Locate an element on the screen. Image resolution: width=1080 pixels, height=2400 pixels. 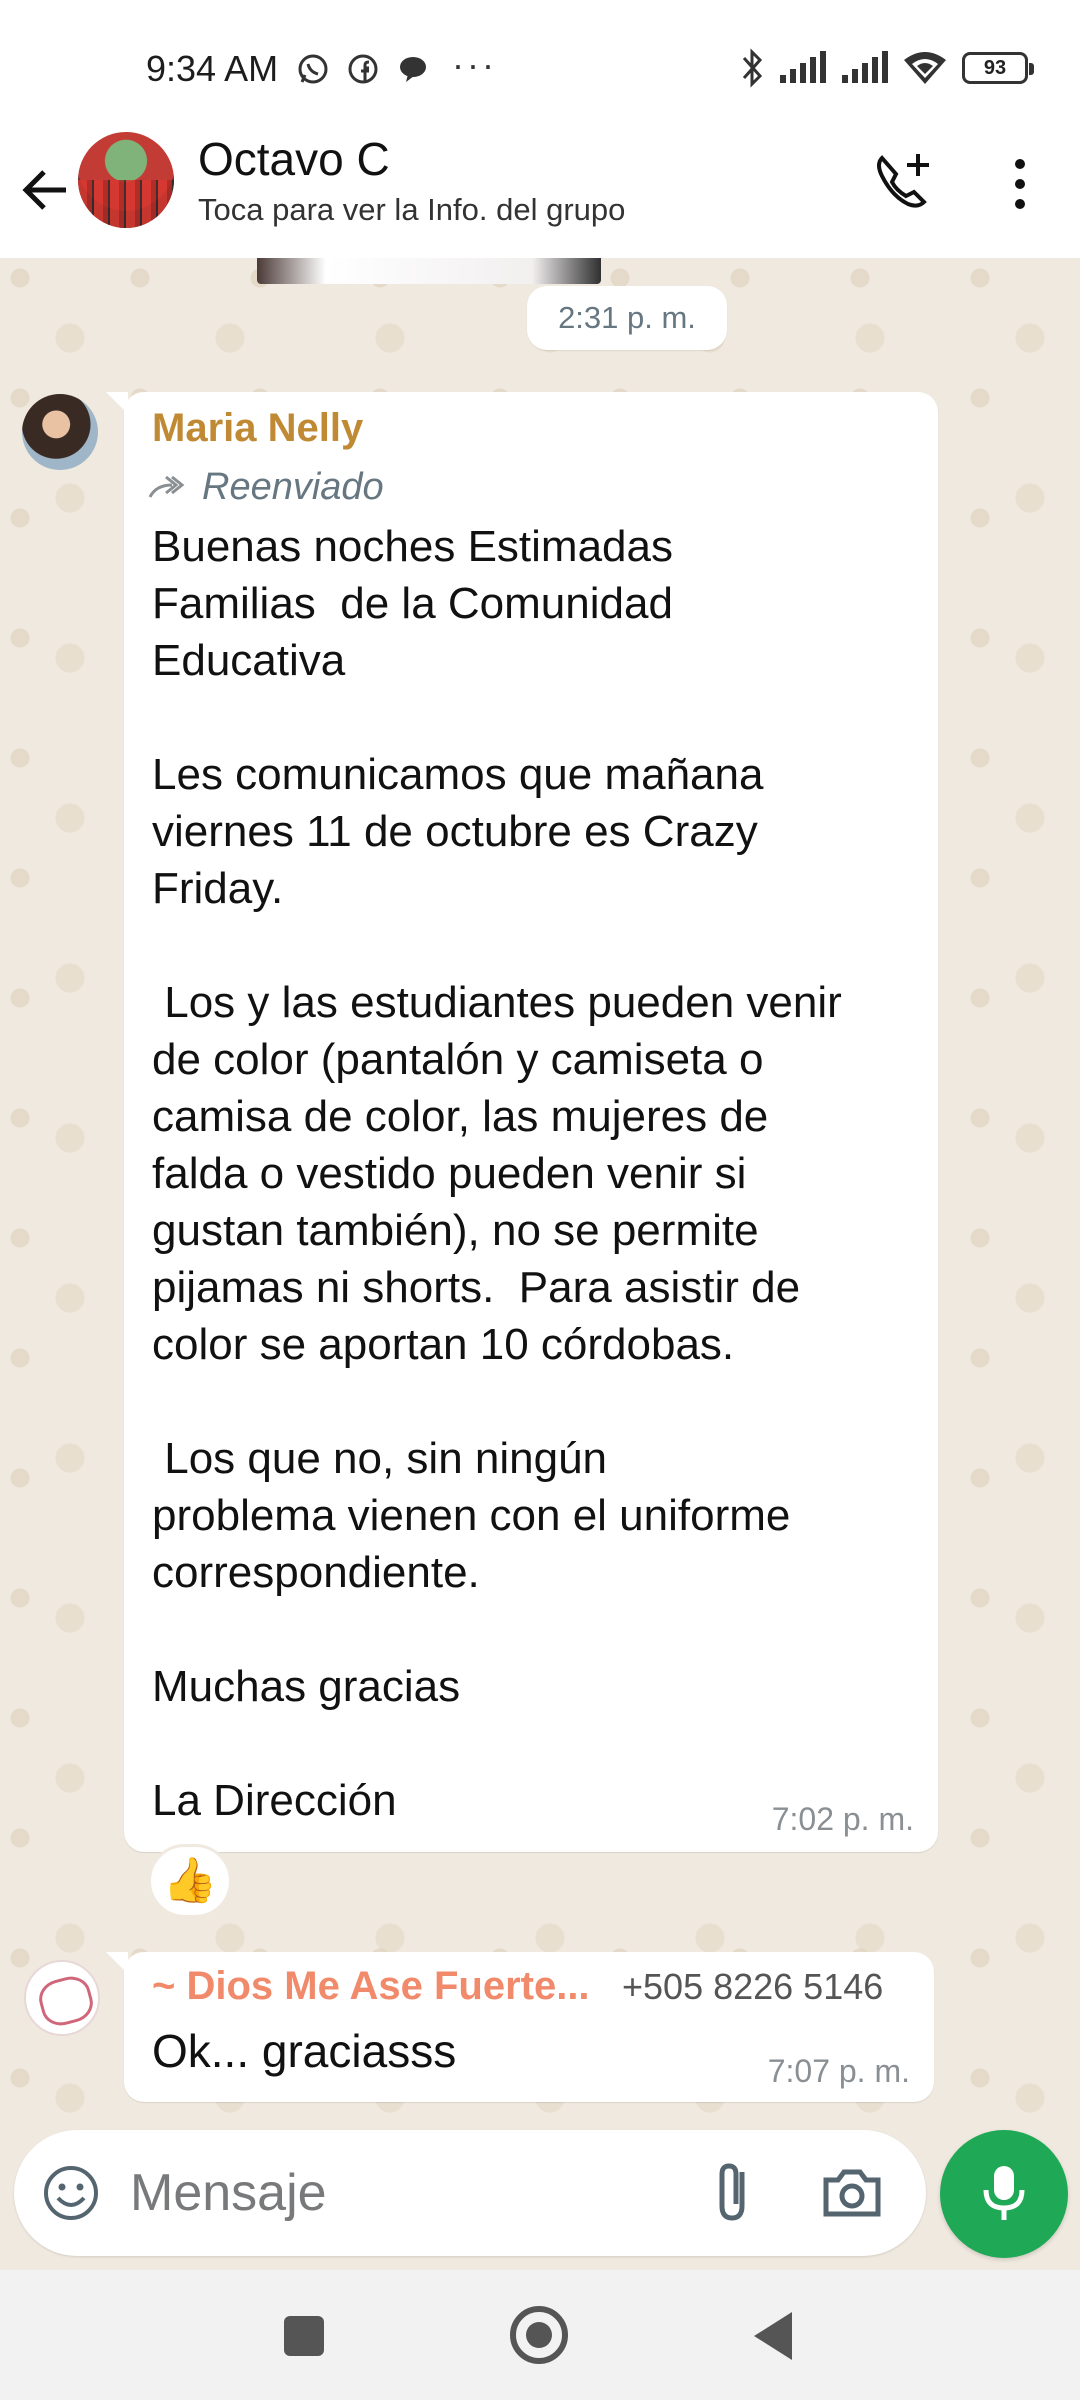
system-nav-bar is located at coordinates (540, 2335).